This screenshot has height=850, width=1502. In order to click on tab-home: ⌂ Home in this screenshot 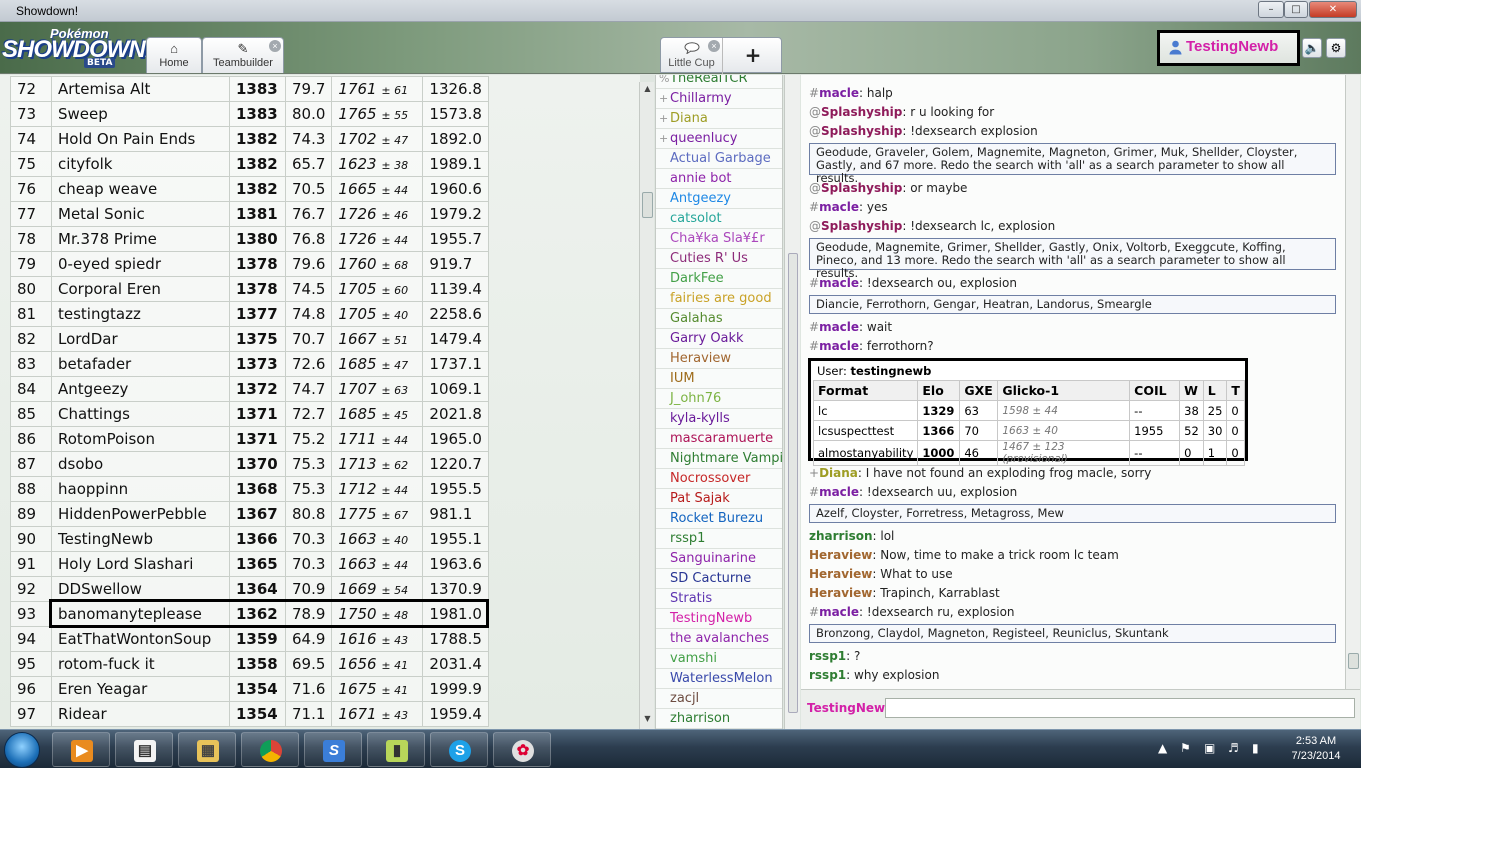, I will do `click(174, 55)`.